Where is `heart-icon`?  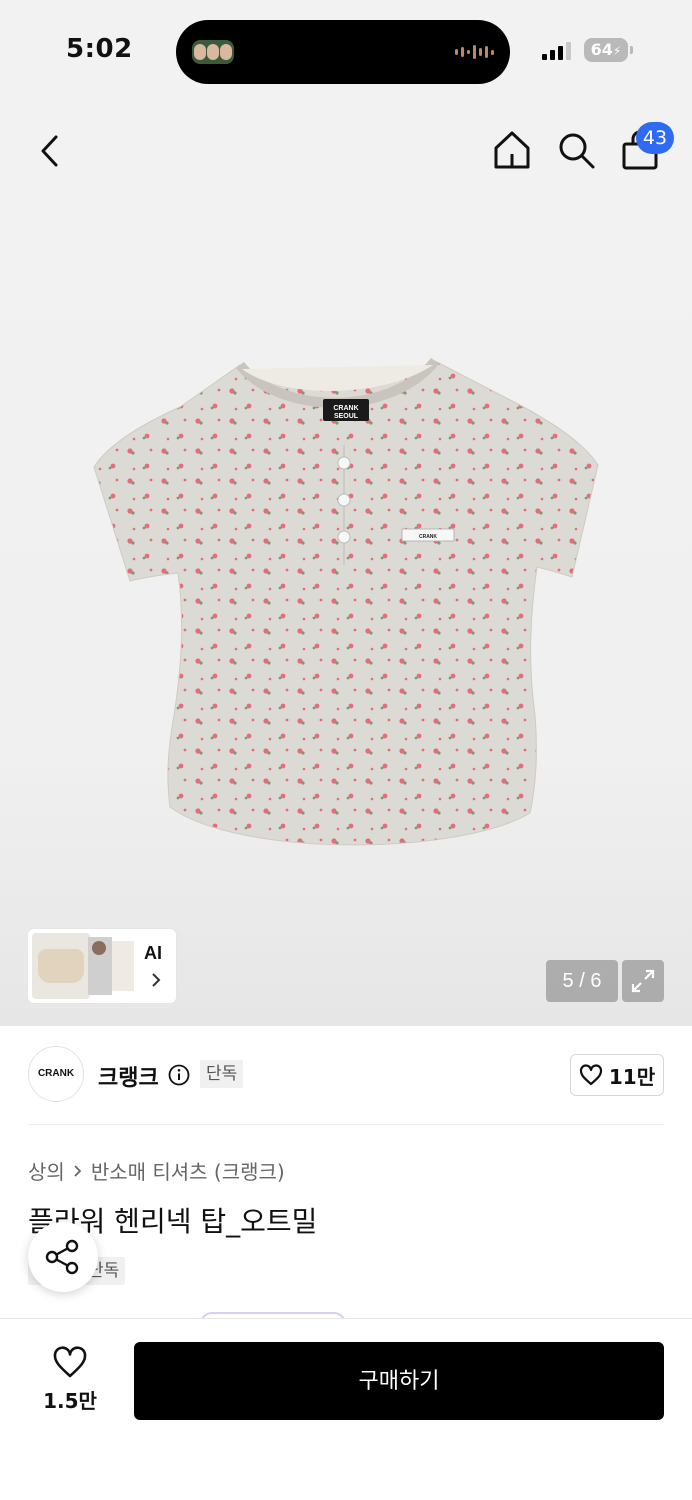 heart-icon is located at coordinates (590, 1075).